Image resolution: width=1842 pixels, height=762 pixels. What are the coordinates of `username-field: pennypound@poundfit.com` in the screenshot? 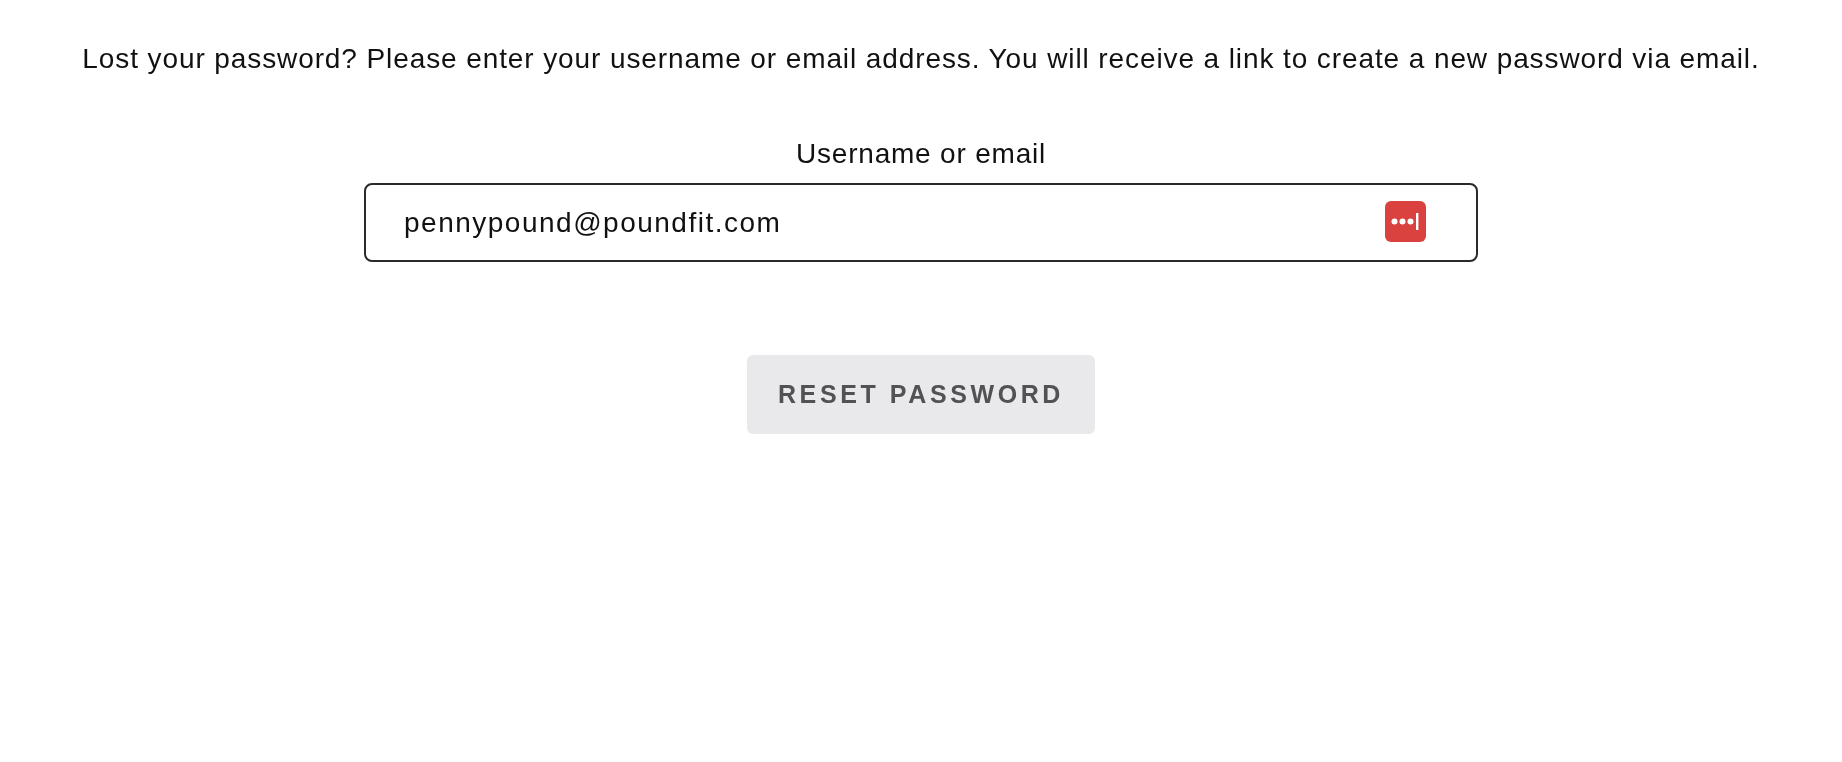 It's located at (921, 222).